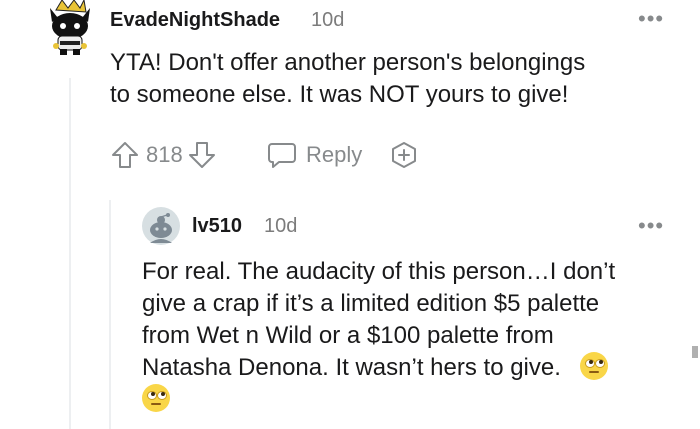  Describe the element at coordinates (327, 20) in the screenshot. I see `comment-timestamp: 10d` at that location.